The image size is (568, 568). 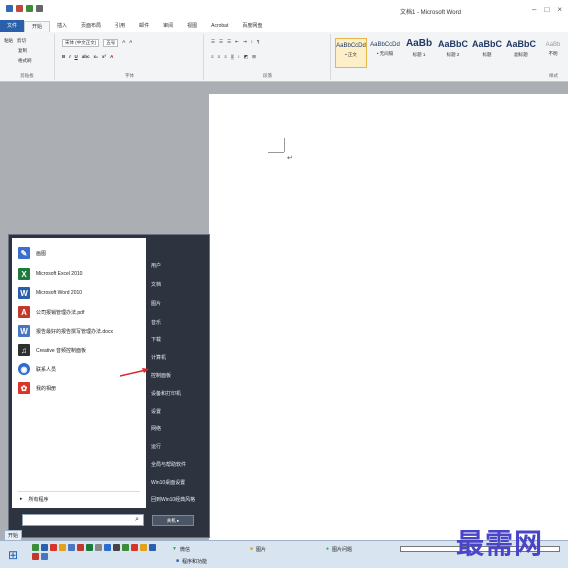 What do you see at coordinates (181, 549) in the screenshot?
I see `taskbar-wechat: ▼ 微信` at bounding box center [181, 549].